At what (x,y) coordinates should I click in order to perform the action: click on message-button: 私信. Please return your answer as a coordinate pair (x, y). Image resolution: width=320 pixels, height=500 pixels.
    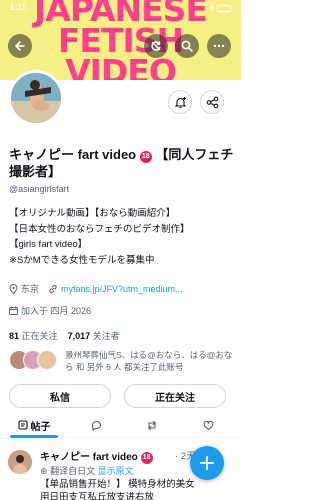
    Looking at the image, I should click on (60, 396).